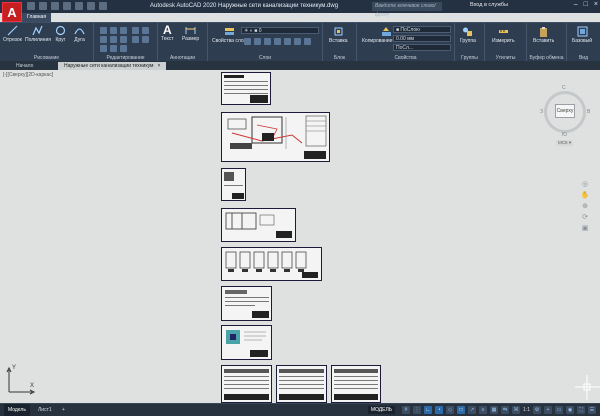  Describe the element at coordinates (135, 39) in the screenshot. I see `offset-icon` at that location.